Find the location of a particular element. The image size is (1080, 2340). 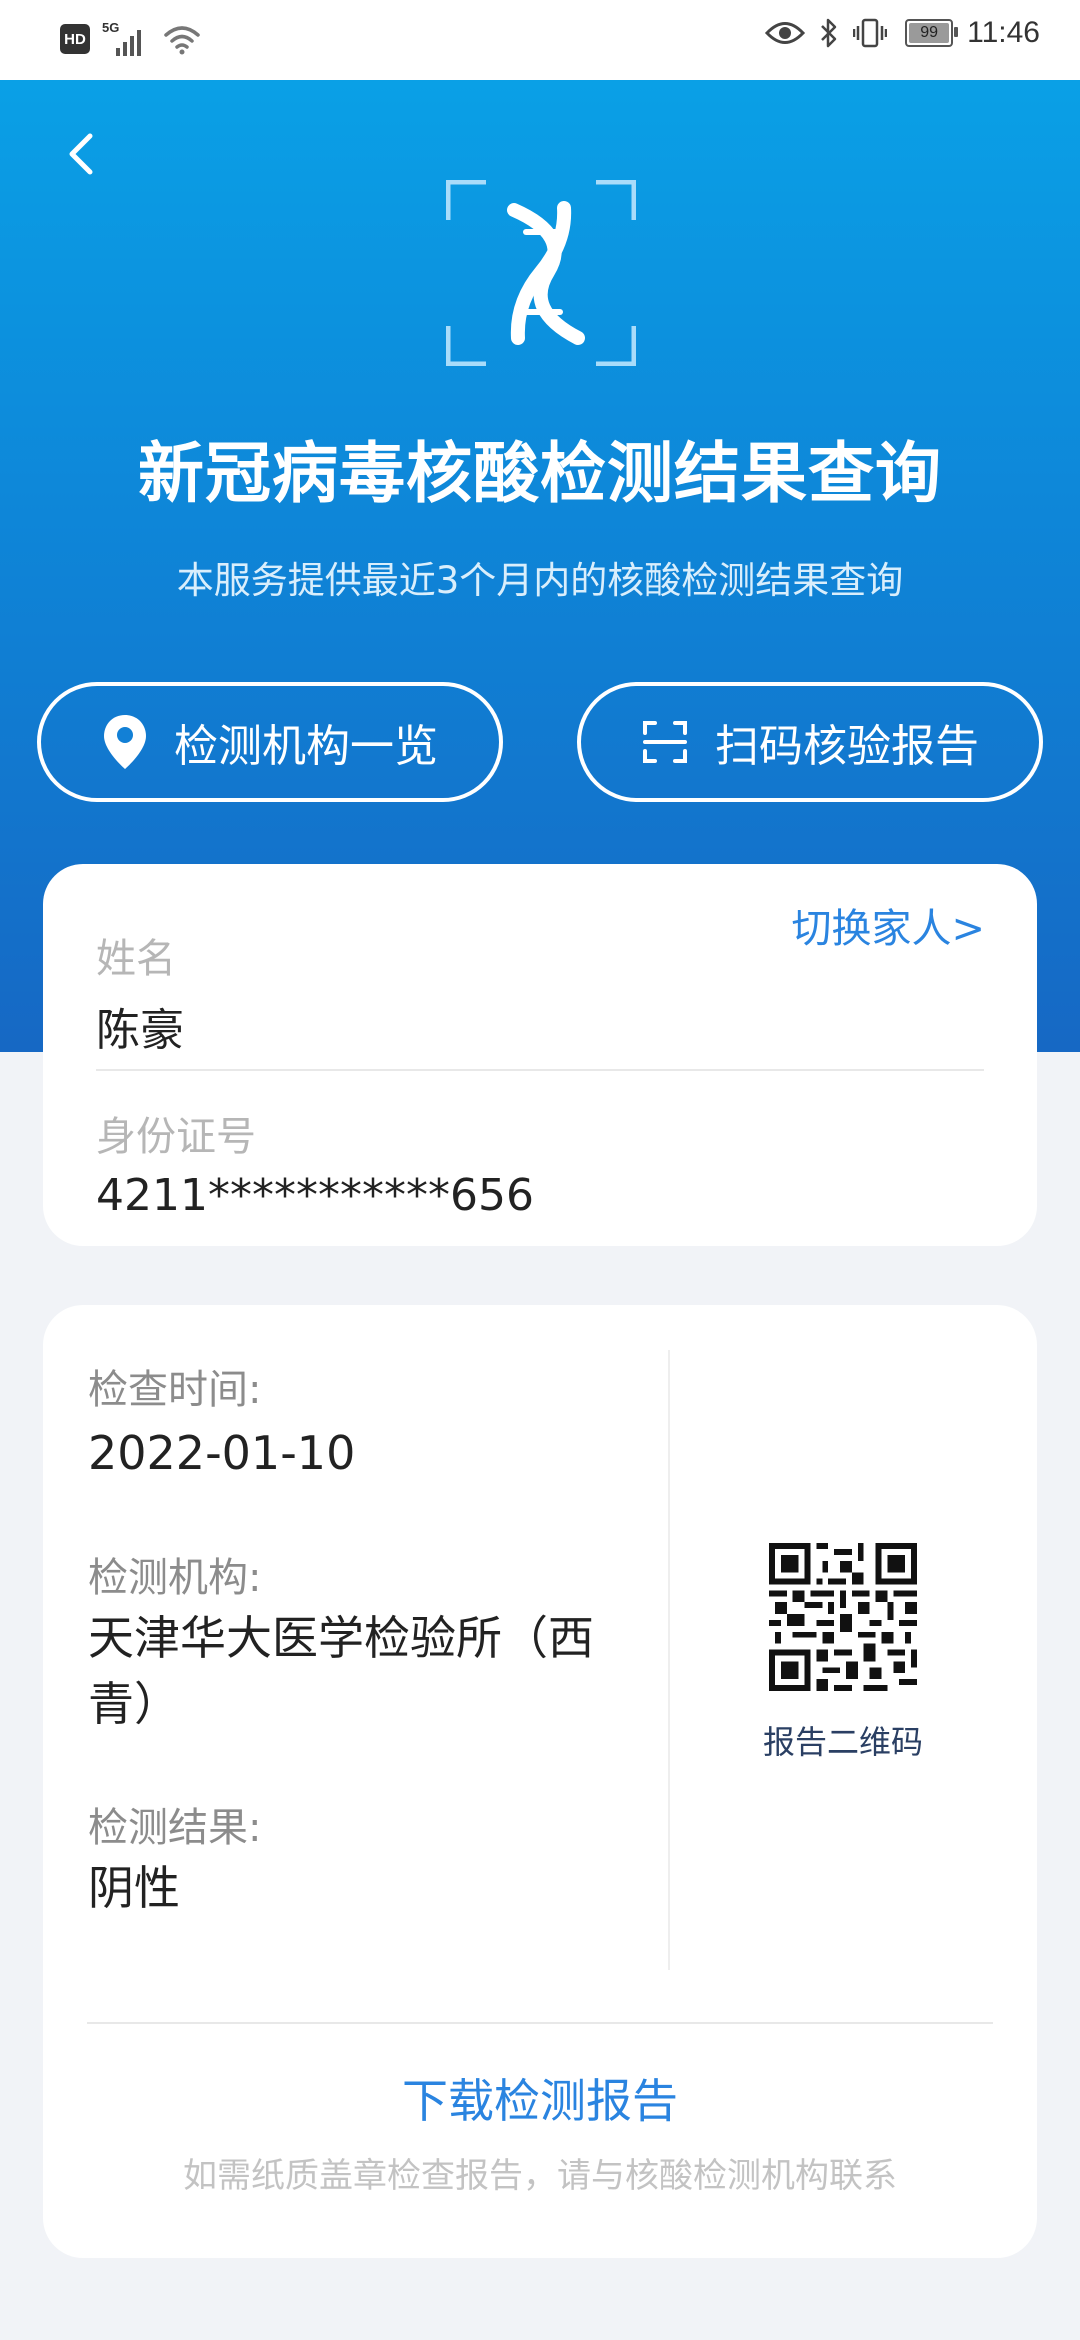

id-number-label: 身份证号 is located at coordinates (176, 1137).